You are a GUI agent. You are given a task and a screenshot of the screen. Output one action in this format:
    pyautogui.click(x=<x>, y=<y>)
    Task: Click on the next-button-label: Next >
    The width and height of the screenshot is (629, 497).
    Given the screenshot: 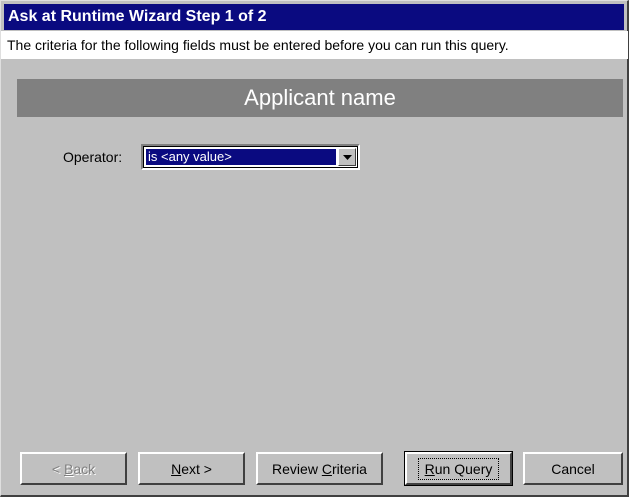 What is the action you would take?
    pyautogui.click(x=191, y=468)
    